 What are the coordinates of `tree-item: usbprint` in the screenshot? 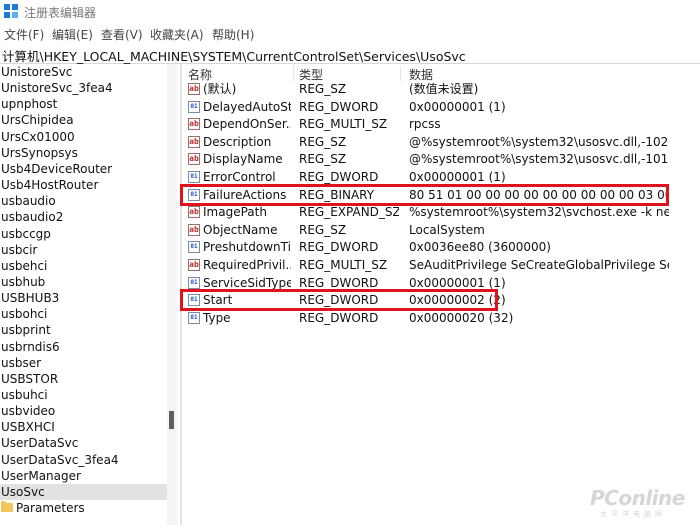 It's located at (83, 330).